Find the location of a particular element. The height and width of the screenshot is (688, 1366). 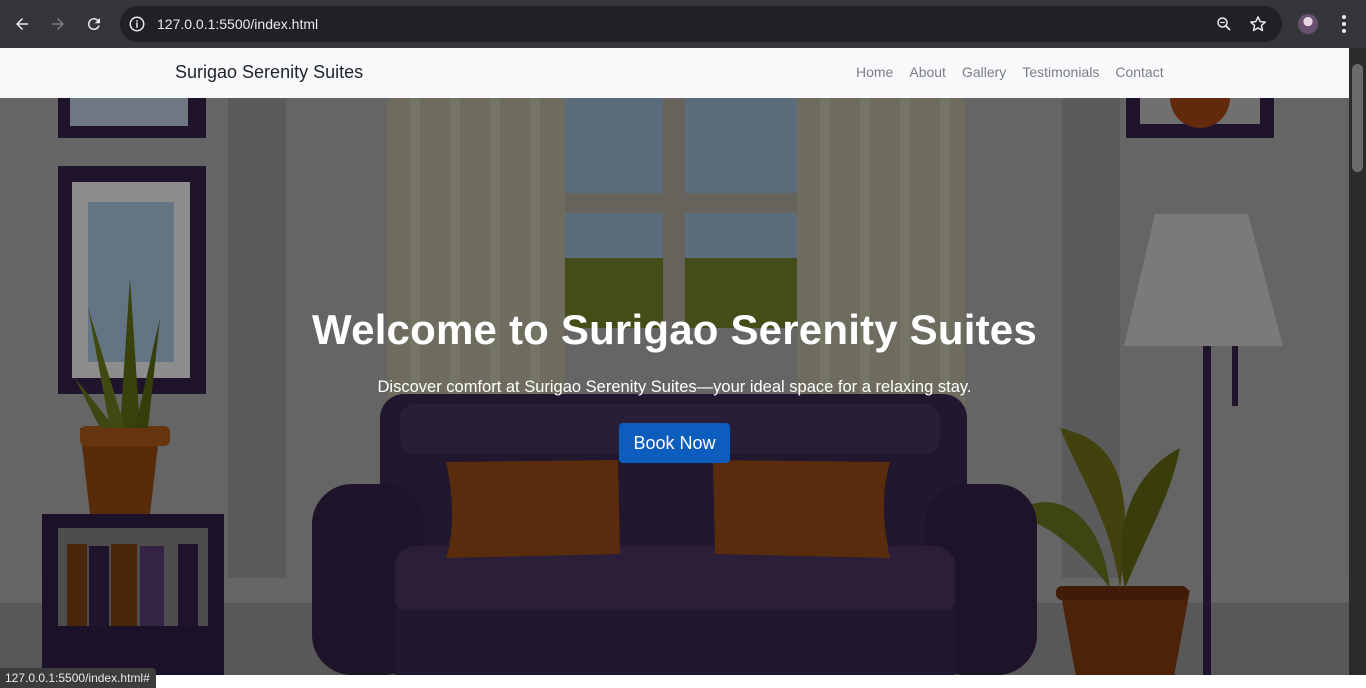

nav-link-contact: Contact is located at coordinates (1139, 72).